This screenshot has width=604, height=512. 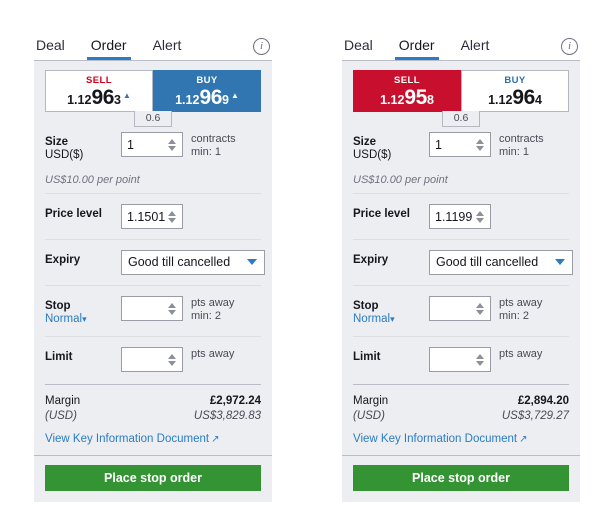 I want to click on spread-badge: 0.6, so click(x=153, y=119).